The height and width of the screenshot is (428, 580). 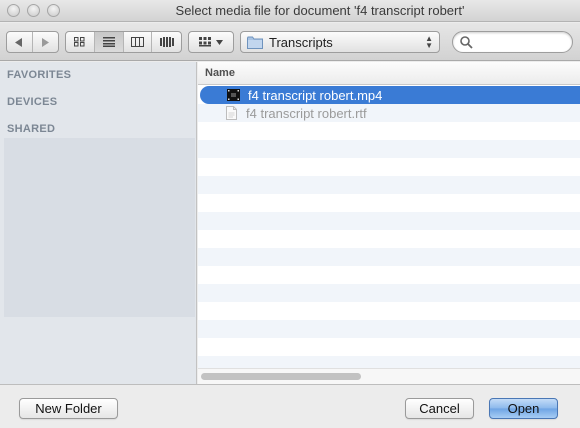 I want to click on forward-button, so click(x=45, y=42).